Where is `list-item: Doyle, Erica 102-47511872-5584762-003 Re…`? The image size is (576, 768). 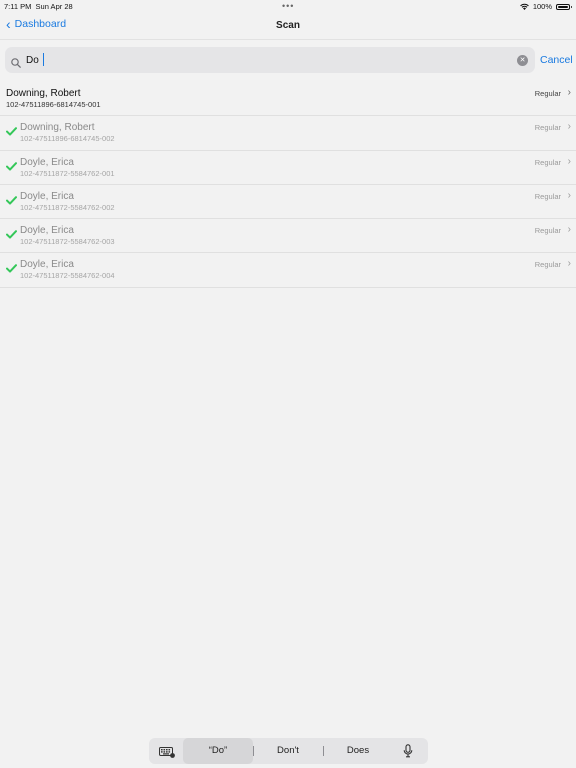 list-item: Doyle, Erica 102-47511872-5584762-003 Re… is located at coordinates (288, 236).